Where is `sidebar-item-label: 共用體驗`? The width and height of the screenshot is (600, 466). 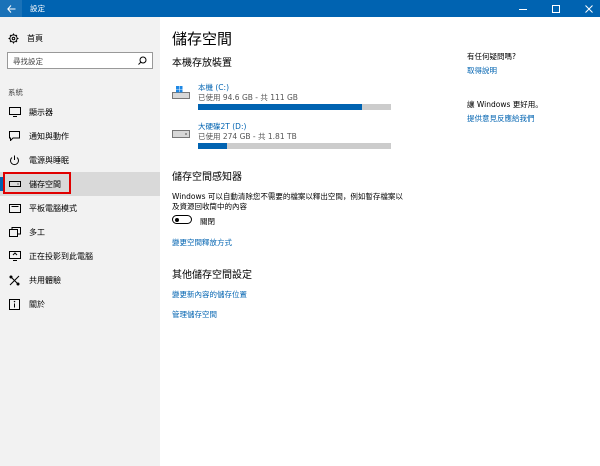 sidebar-item-label: 共用體驗 is located at coordinates (45, 280).